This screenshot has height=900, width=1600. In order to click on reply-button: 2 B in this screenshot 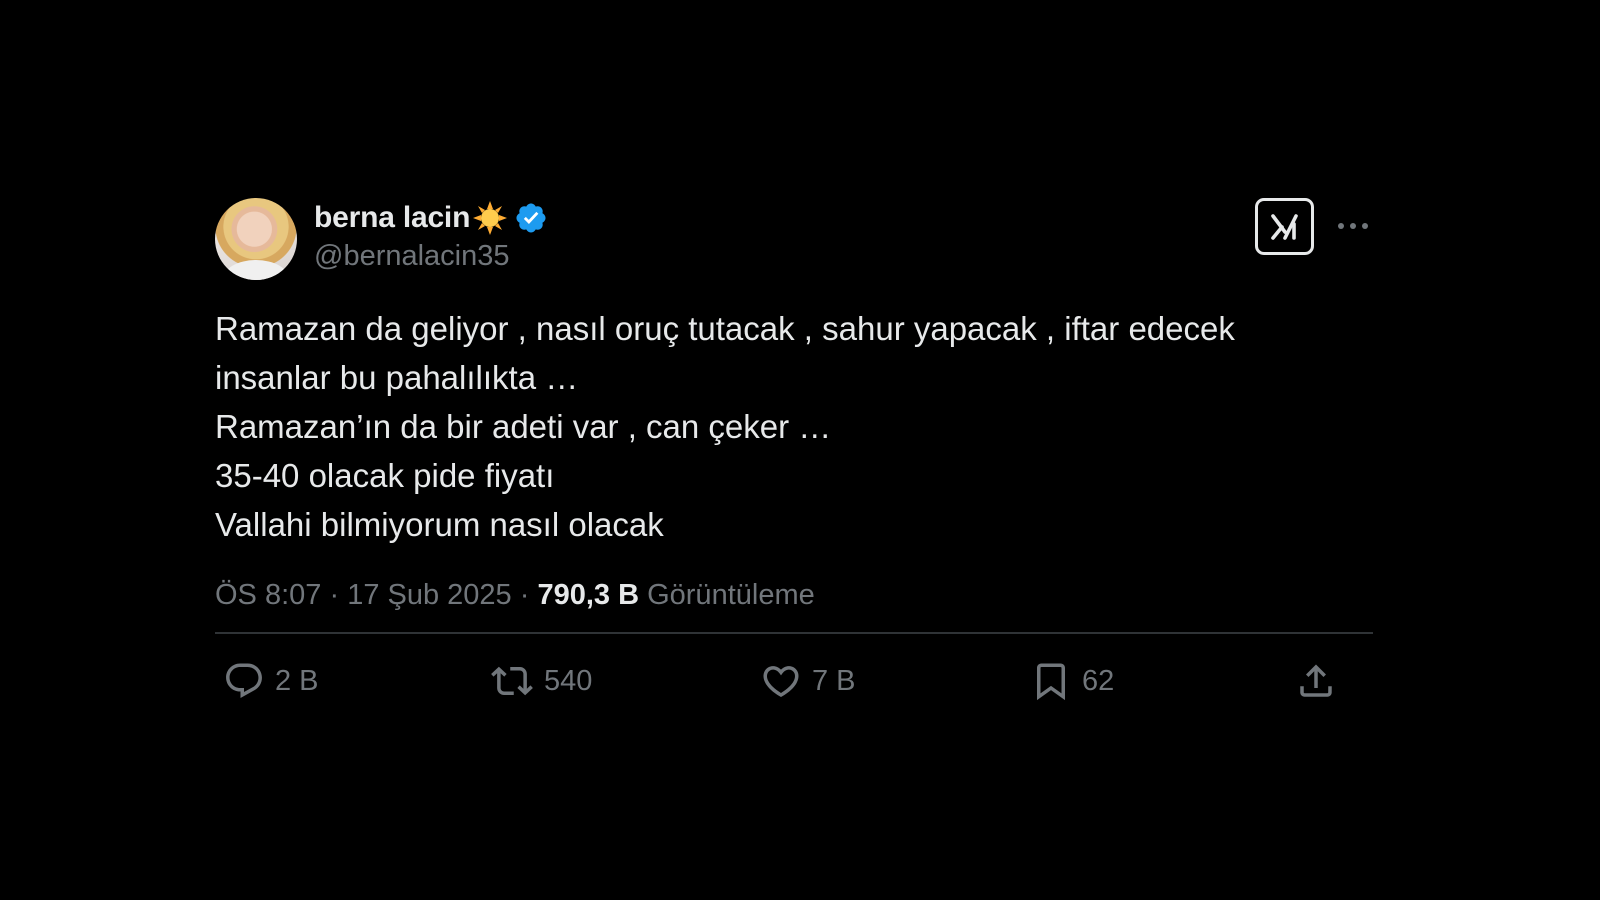, I will do `click(271, 681)`.